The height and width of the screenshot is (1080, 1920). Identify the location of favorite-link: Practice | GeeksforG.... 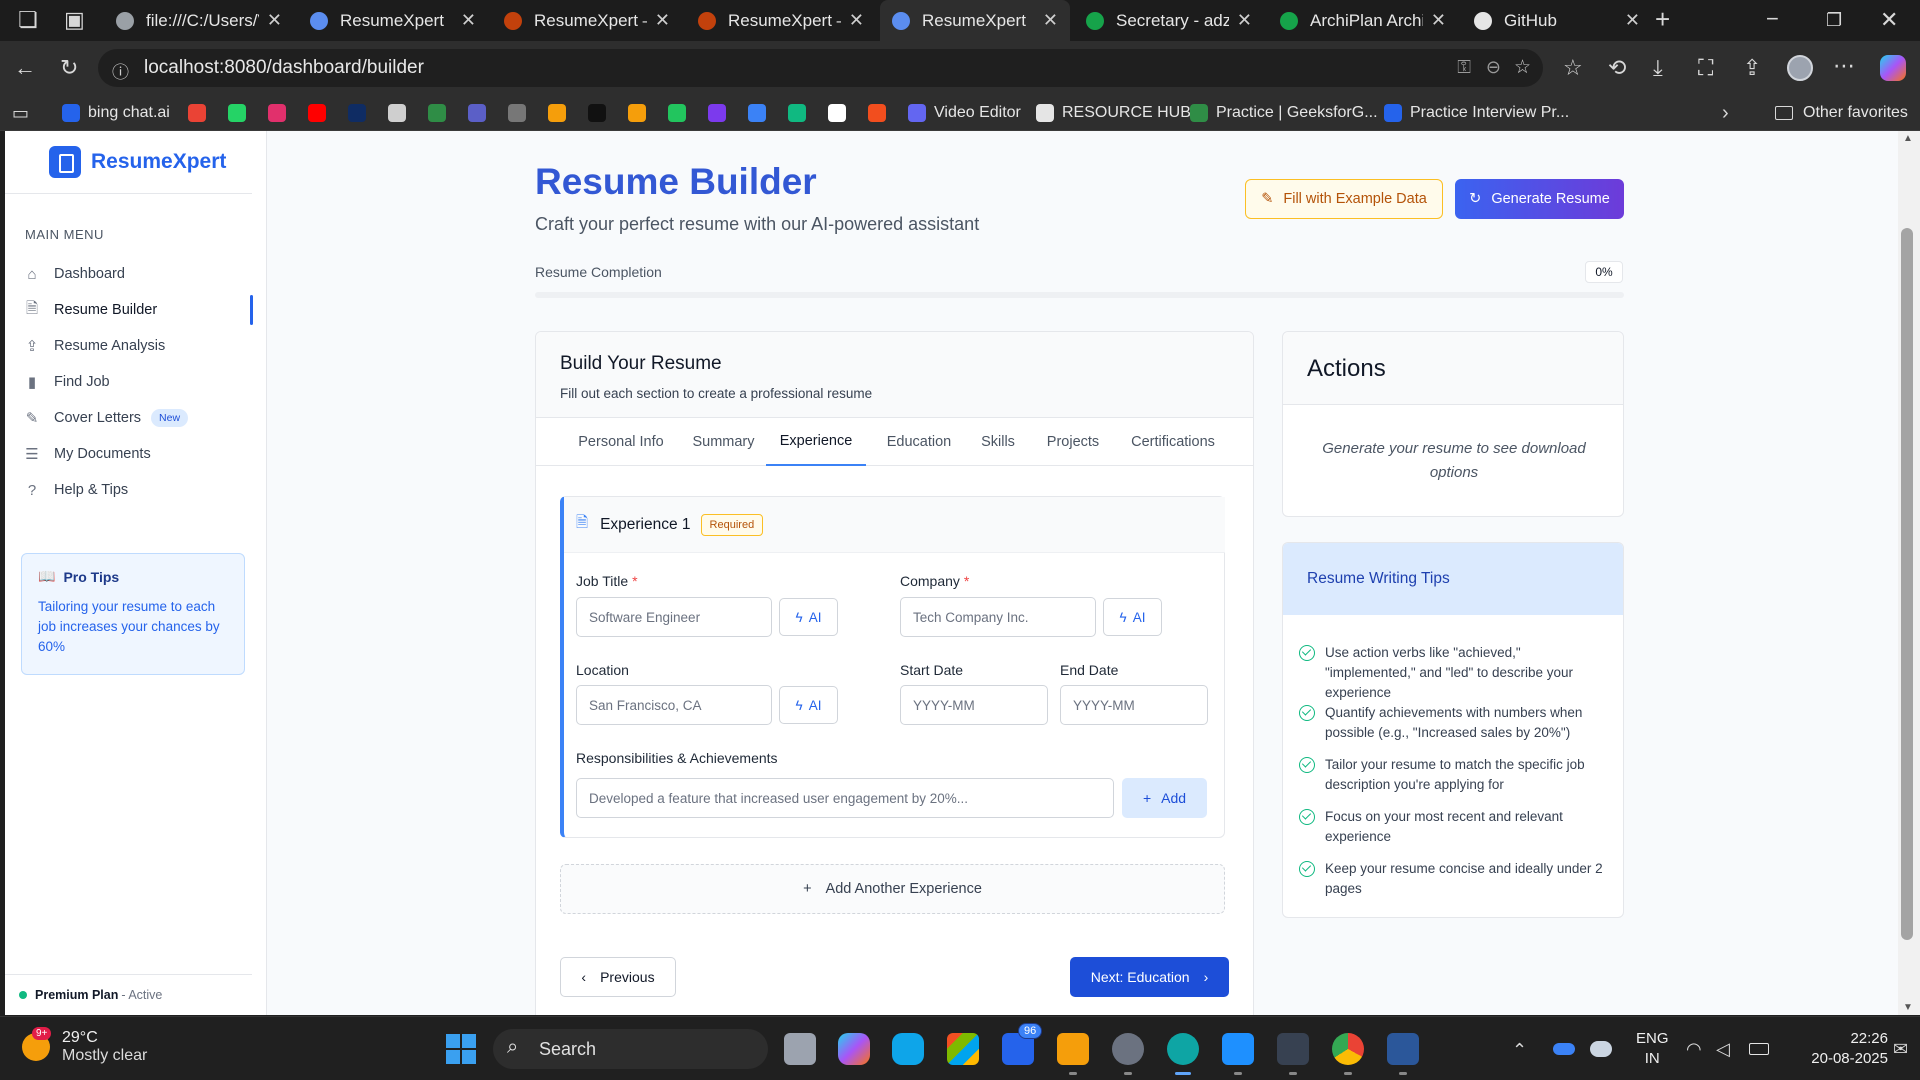
(1284, 113).